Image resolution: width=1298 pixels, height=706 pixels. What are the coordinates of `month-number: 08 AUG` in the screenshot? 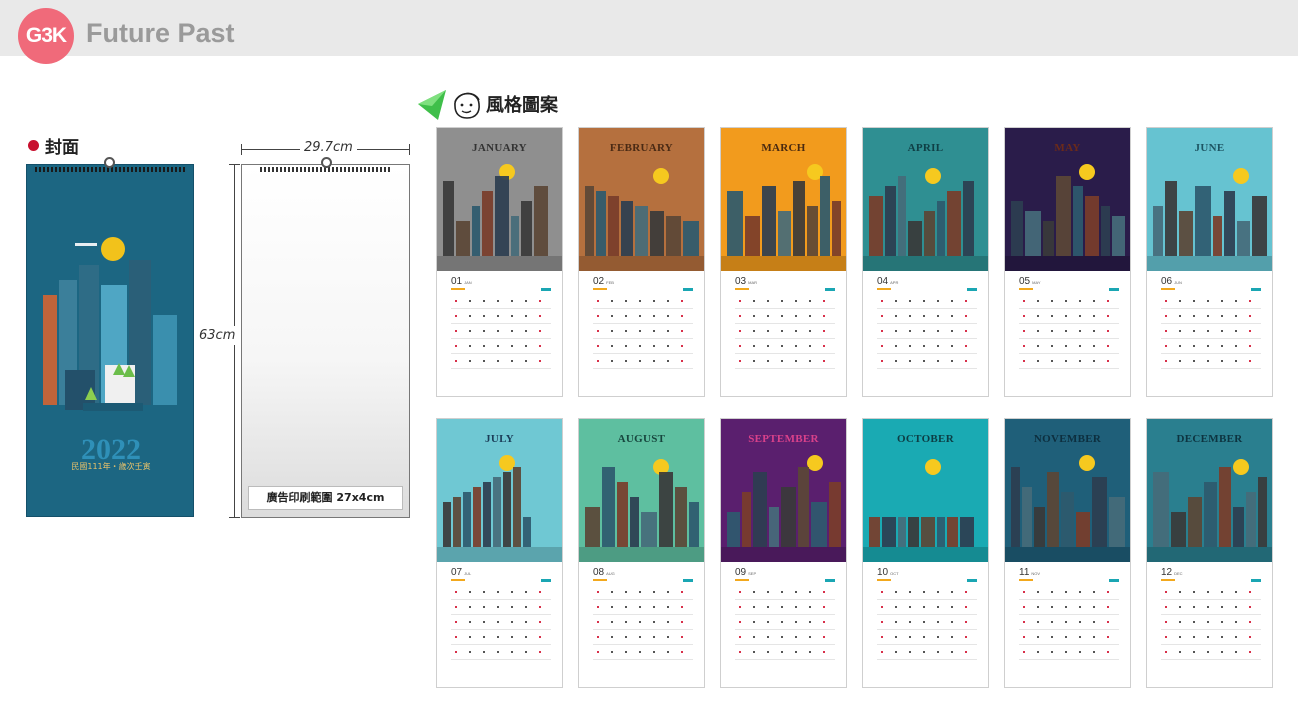 It's located at (643, 572).